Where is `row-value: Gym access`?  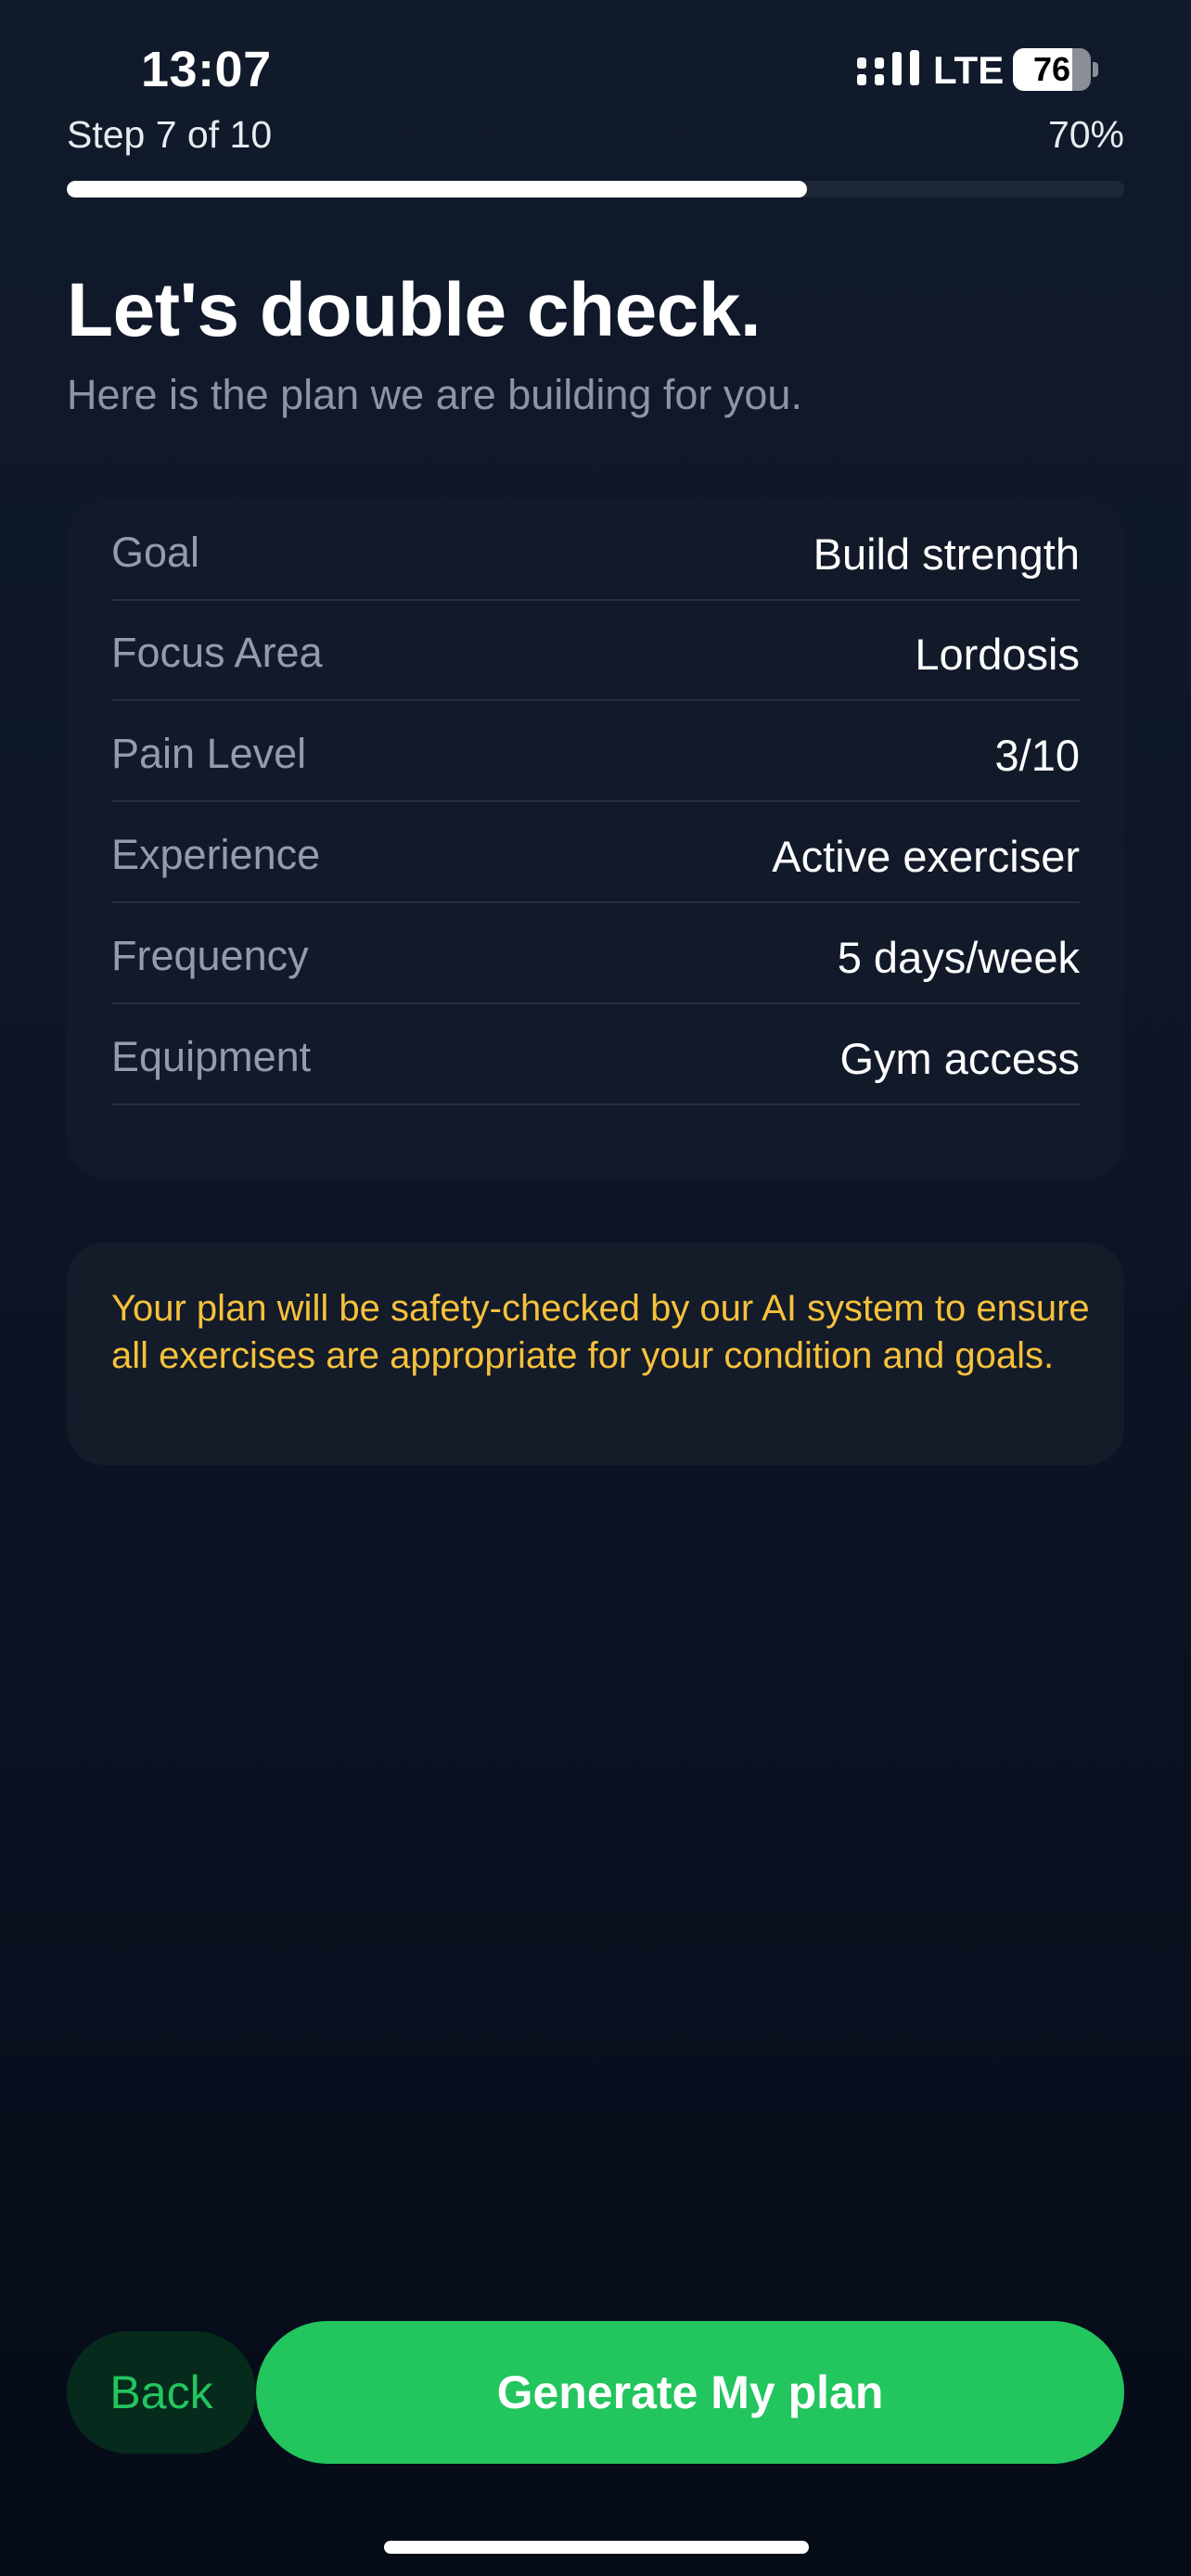
row-value: Gym access is located at coordinates (959, 1058).